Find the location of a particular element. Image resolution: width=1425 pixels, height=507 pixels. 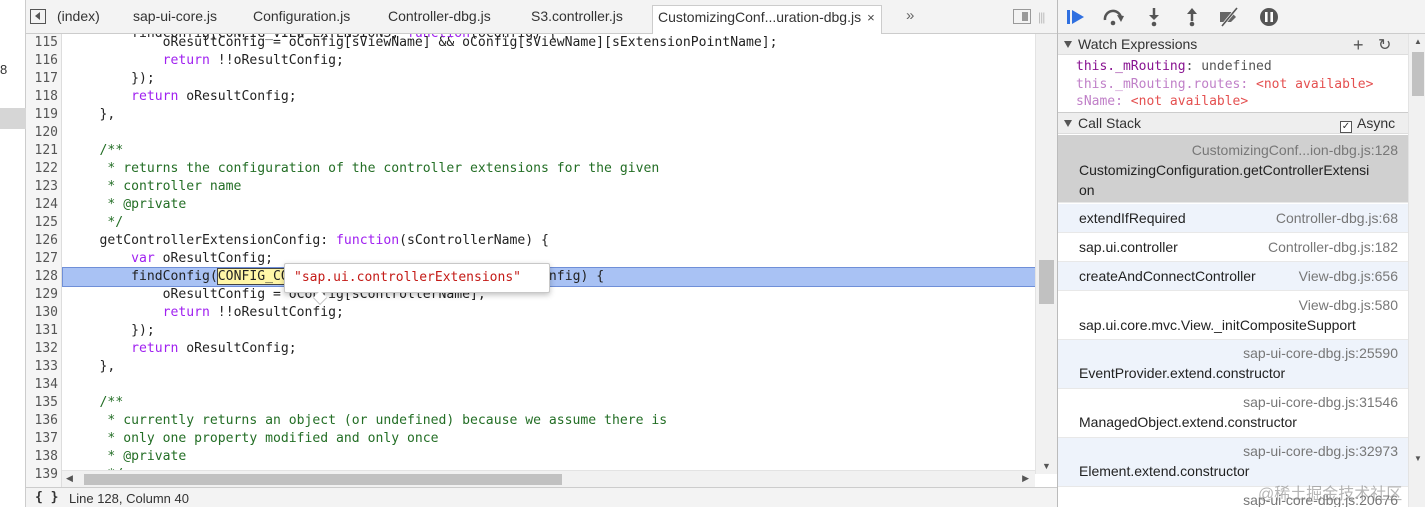

toggle-navigator-icon is located at coordinates (38, 16).